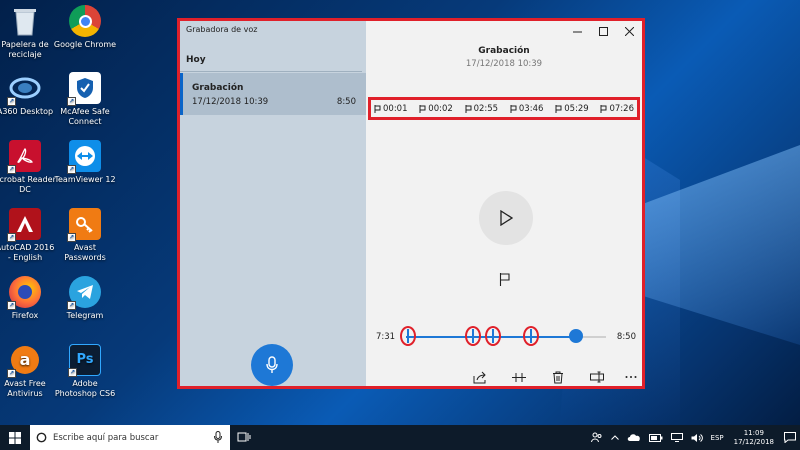 Image resolution: width=800 pixels, height=450 pixels. Describe the element at coordinates (25, 315) in the screenshot. I see `desktop-icon-label: Firefox` at that location.